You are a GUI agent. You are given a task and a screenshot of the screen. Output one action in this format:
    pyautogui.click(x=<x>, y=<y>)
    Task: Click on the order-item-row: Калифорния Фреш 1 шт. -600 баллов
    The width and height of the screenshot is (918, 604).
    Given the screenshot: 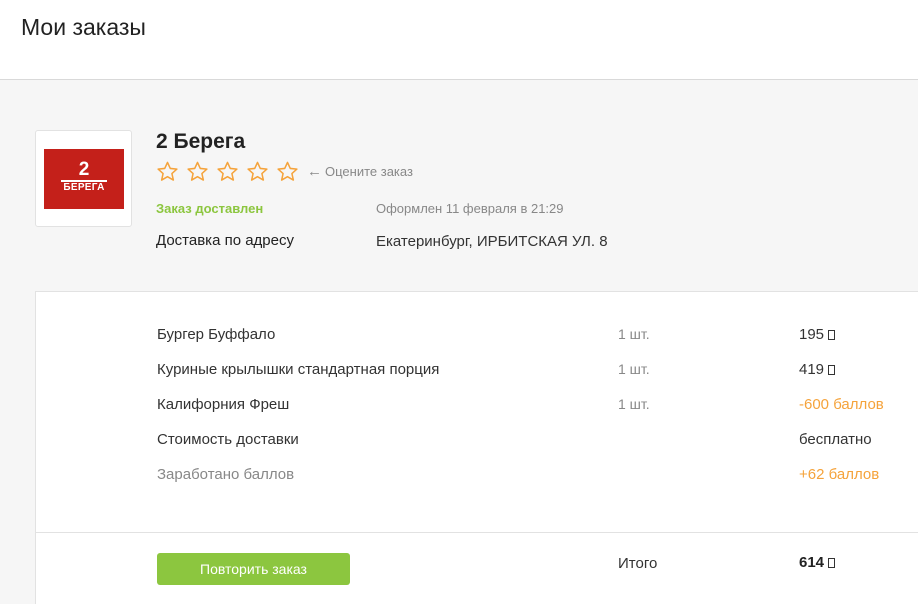 What is the action you would take?
    pyautogui.click(x=477, y=406)
    